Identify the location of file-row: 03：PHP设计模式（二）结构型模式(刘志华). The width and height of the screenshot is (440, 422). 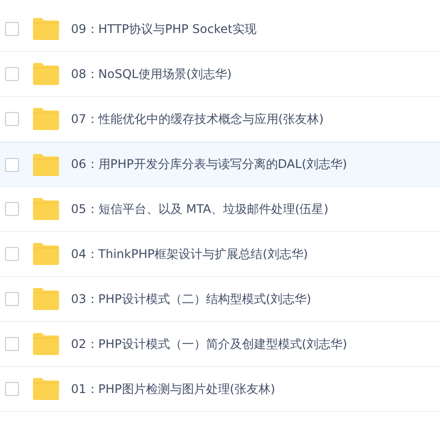
(220, 299).